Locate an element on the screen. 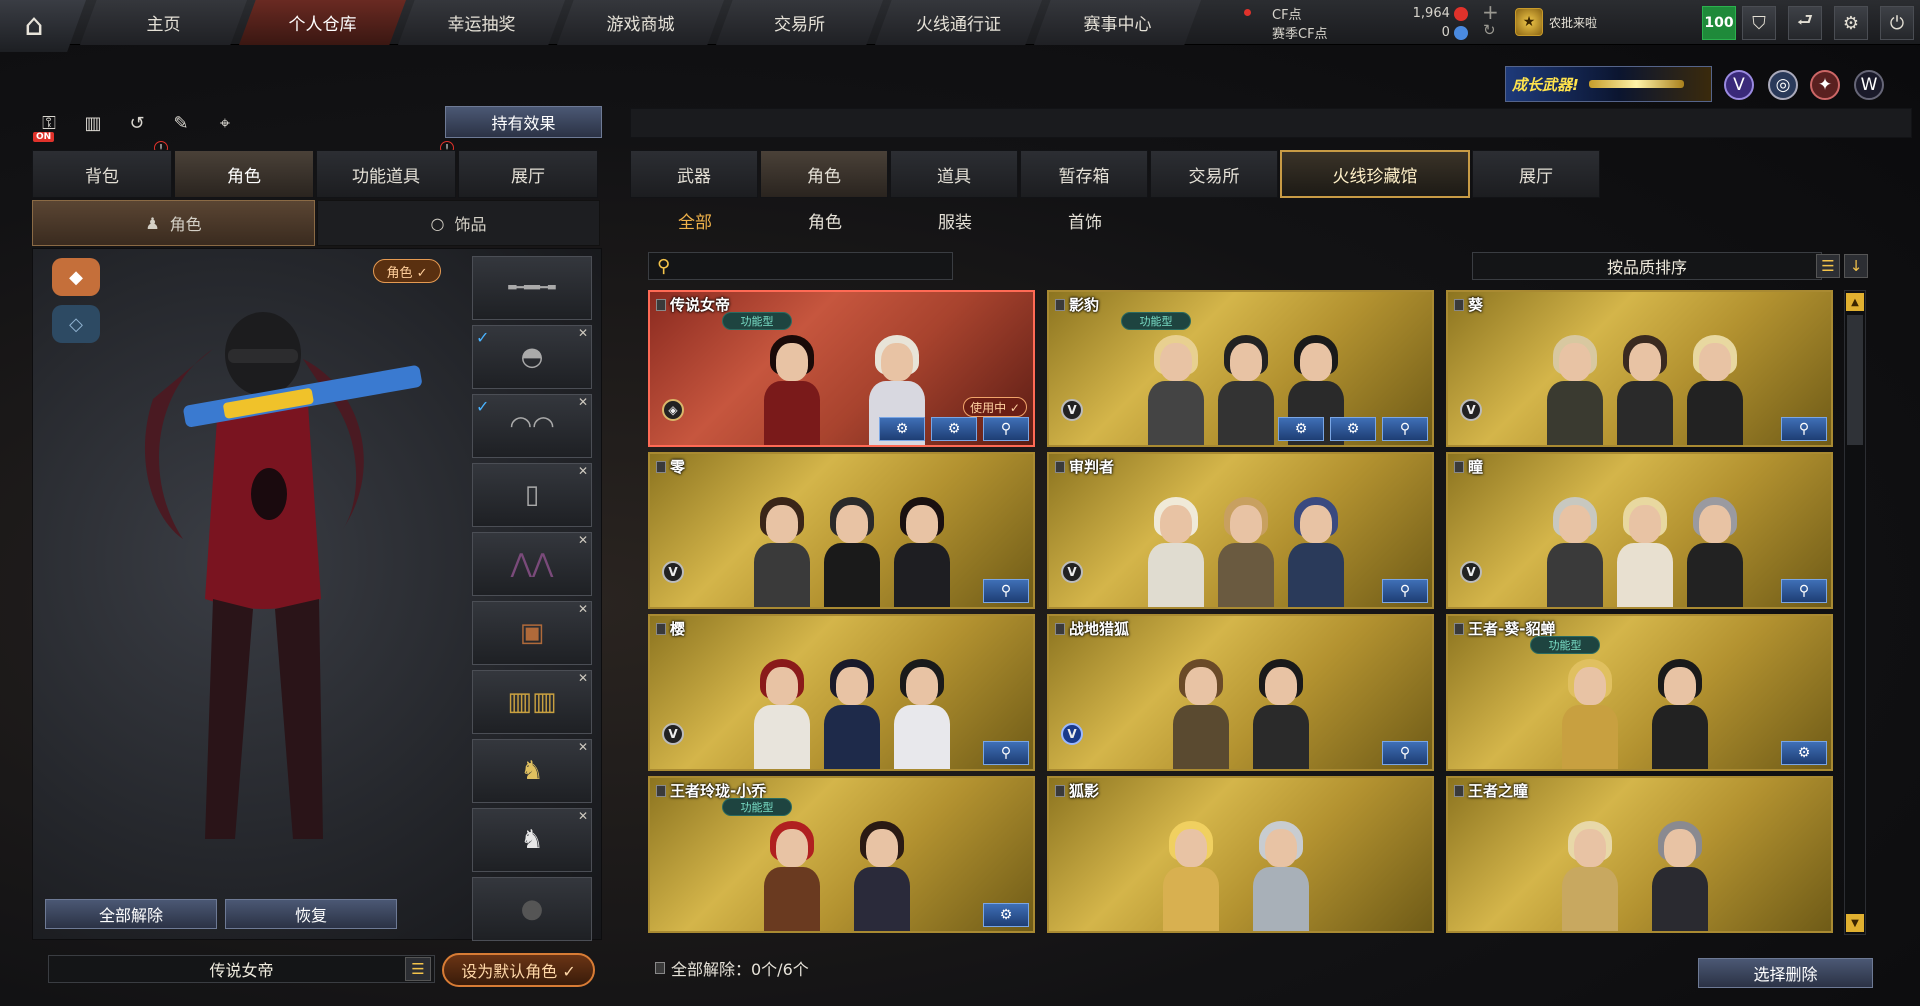  scroll-up-icon: ▲ is located at coordinates (1855, 302).